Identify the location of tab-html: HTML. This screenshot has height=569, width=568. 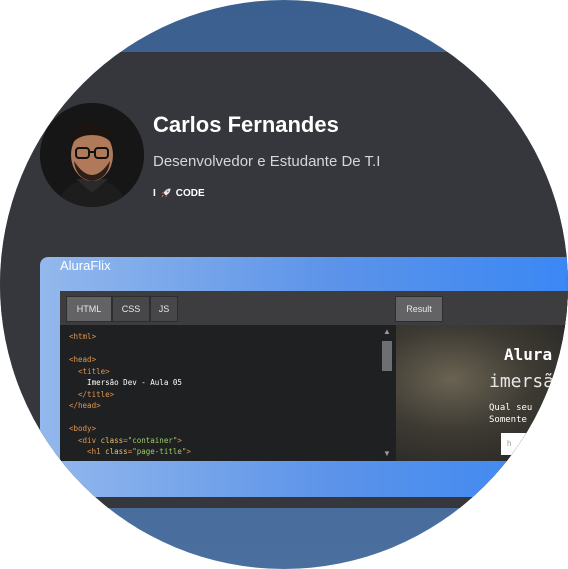
(89, 309).